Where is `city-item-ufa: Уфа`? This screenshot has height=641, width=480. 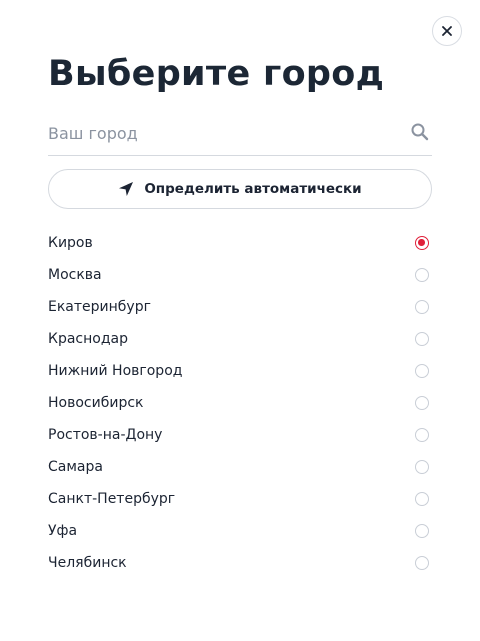 city-item-ufa: Уфа is located at coordinates (240, 531).